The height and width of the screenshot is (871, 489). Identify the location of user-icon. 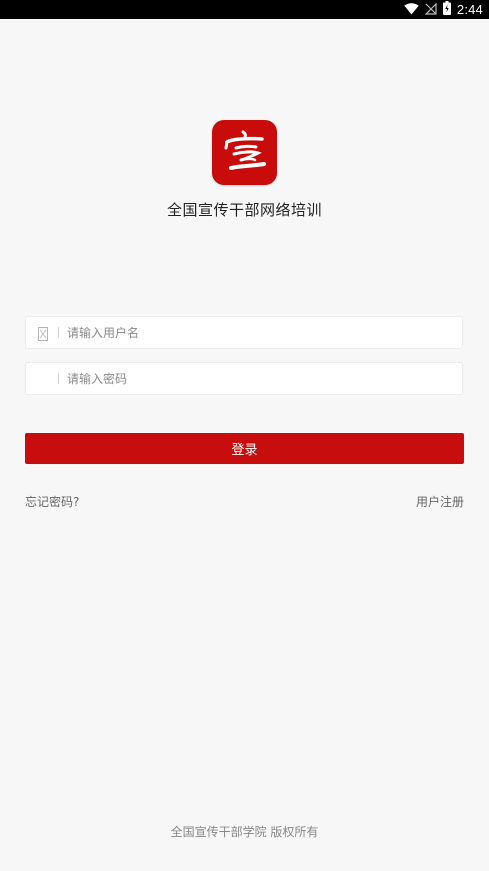
(43, 333).